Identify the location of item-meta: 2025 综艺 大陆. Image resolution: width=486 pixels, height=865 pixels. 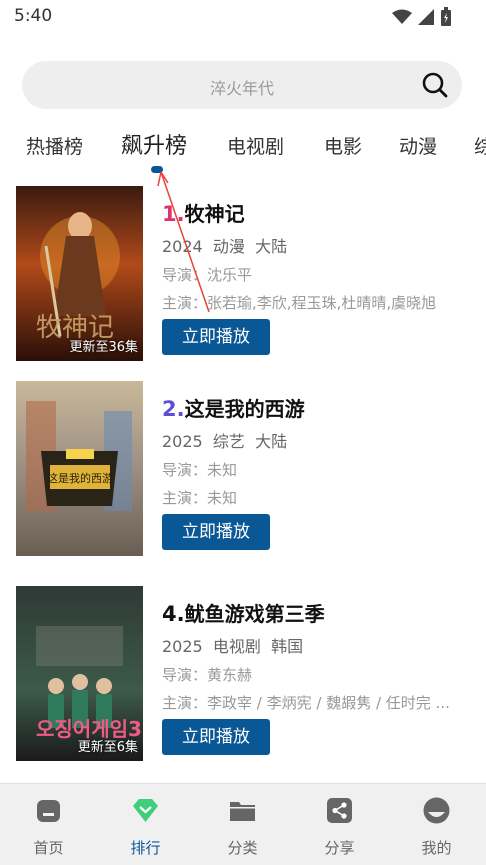
(224, 440).